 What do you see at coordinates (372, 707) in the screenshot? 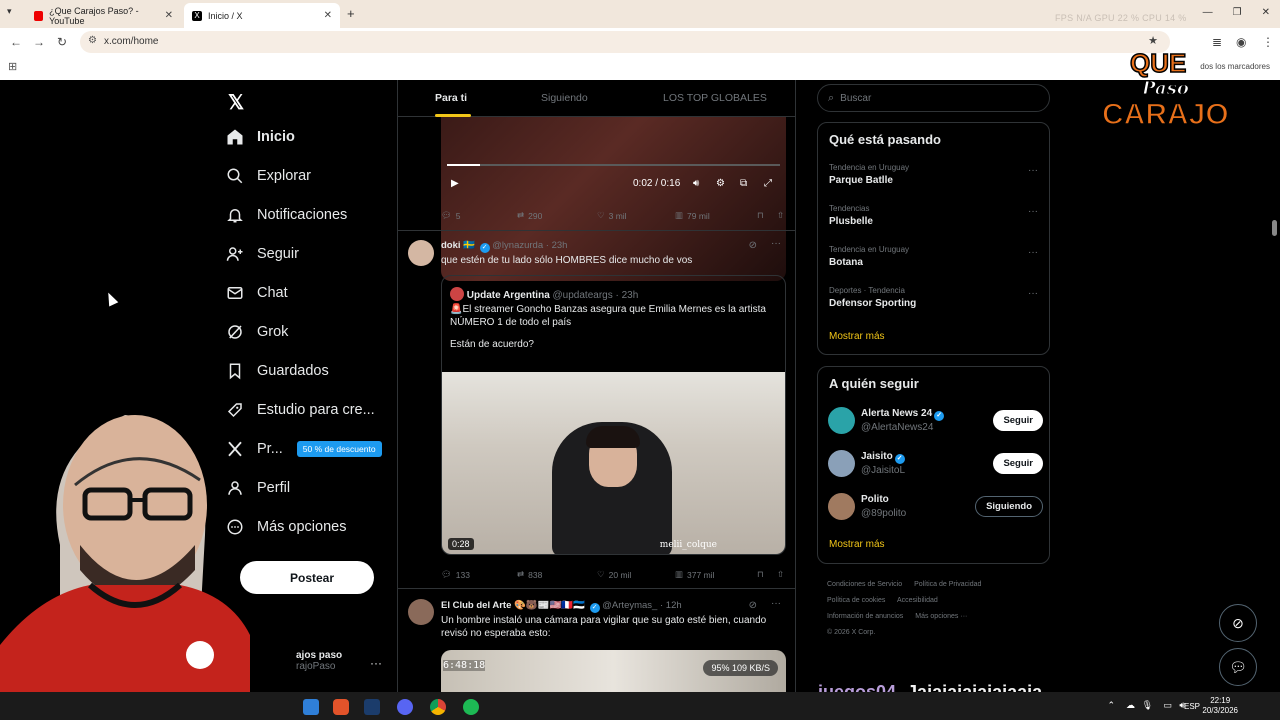
I see `steam-icon` at bounding box center [372, 707].